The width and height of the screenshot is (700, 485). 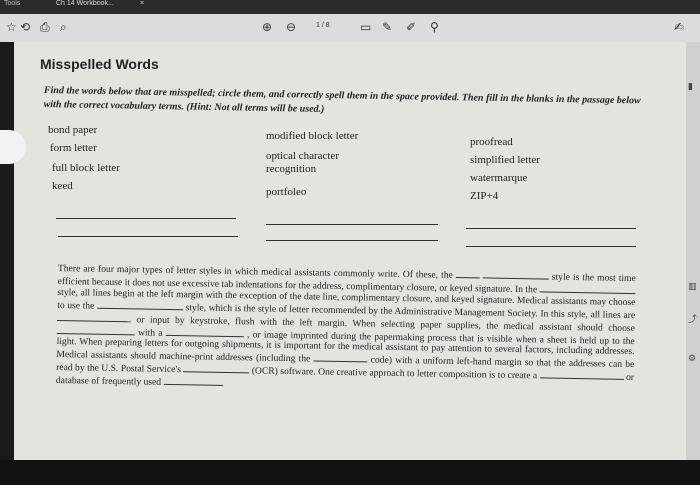 I want to click on tab-close-button: ×, so click(x=142, y=3).